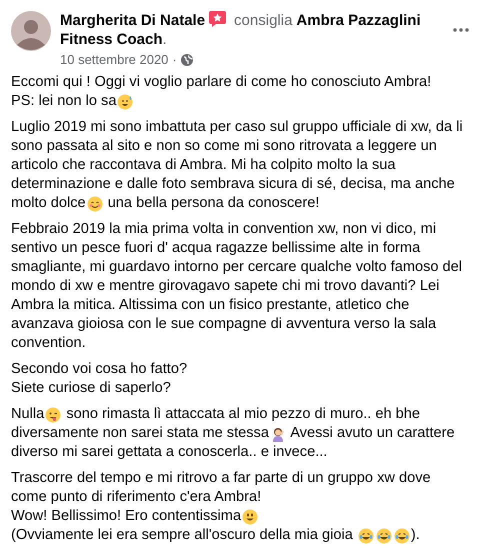 The width and height of the screenshot is (485, 555). Describe the element at coordinates (242, 414) in the screenshot. I see `post-text: sono rimasta lì attaccata al mio pezzo di muro.. eh bhe` at that location.